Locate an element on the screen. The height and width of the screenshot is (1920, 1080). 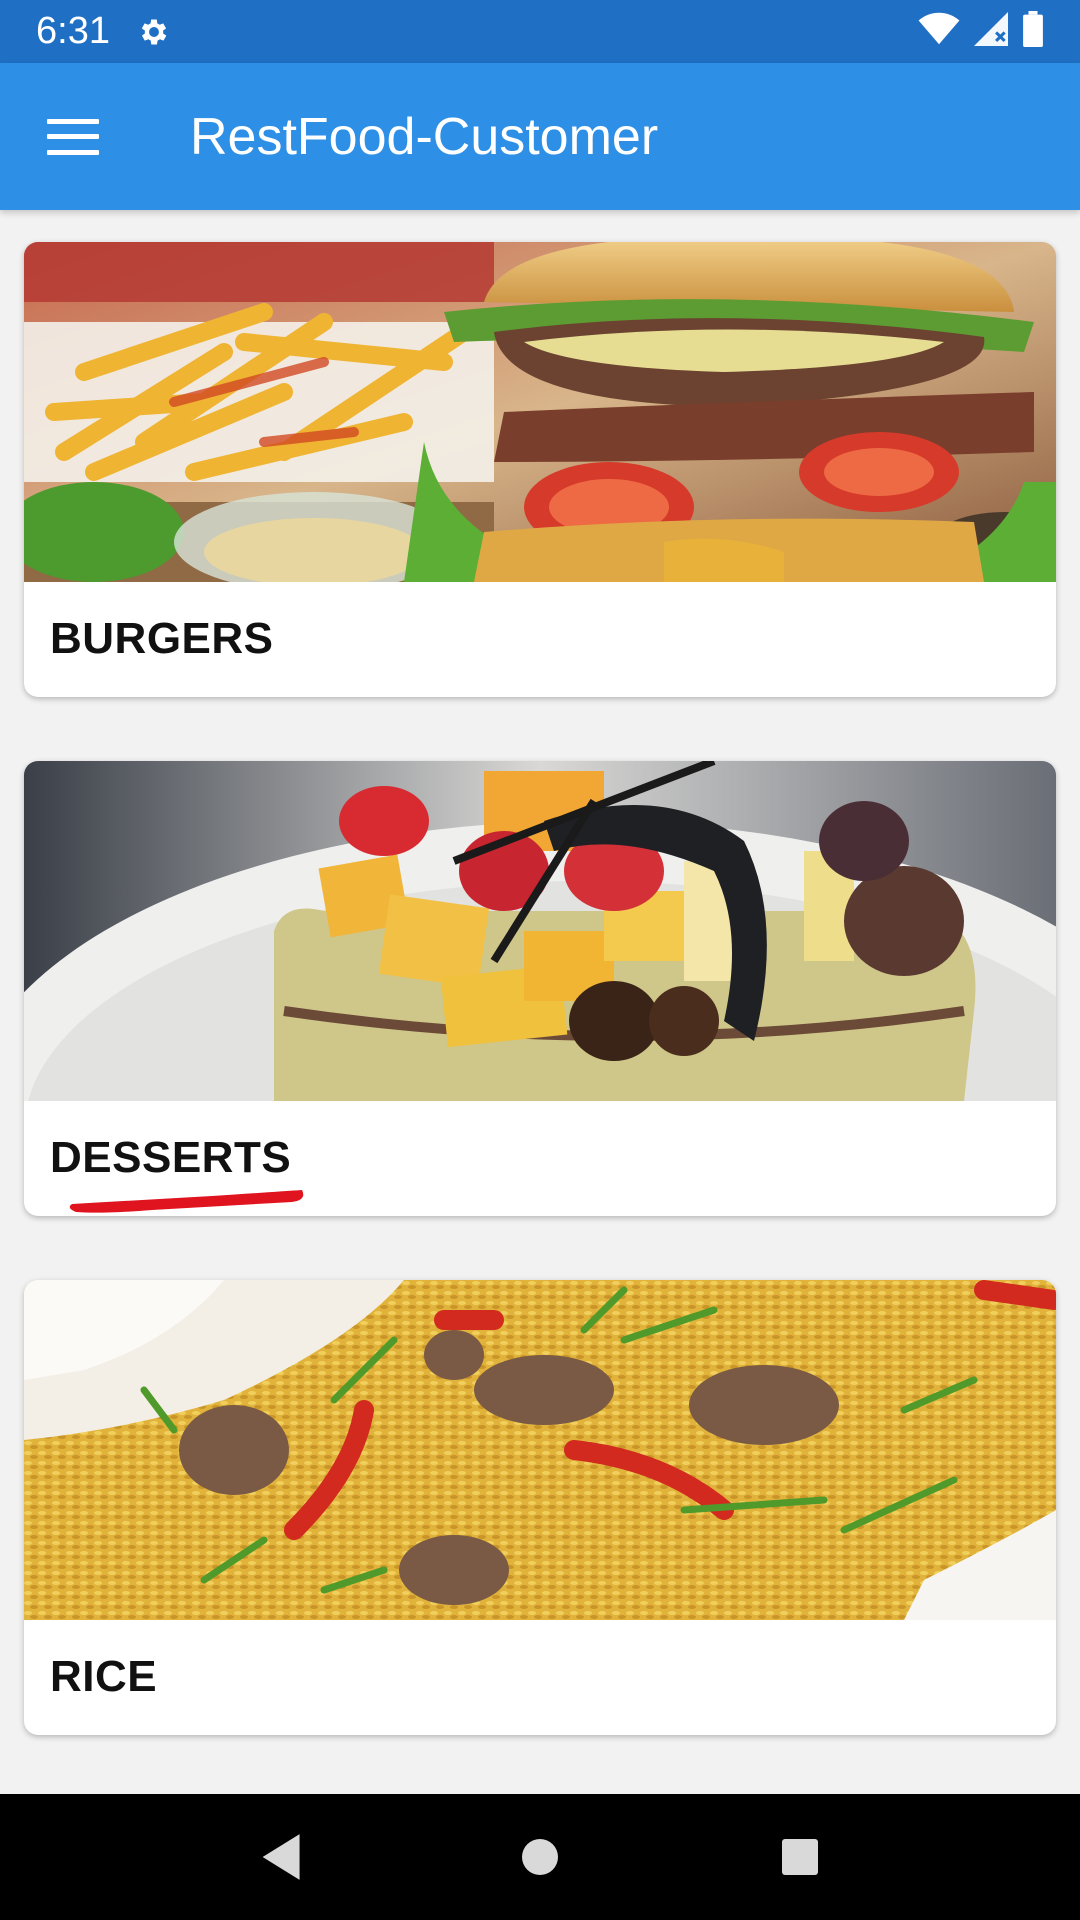
app-title: RestFood-Customer is located at coordinates (424, 136).